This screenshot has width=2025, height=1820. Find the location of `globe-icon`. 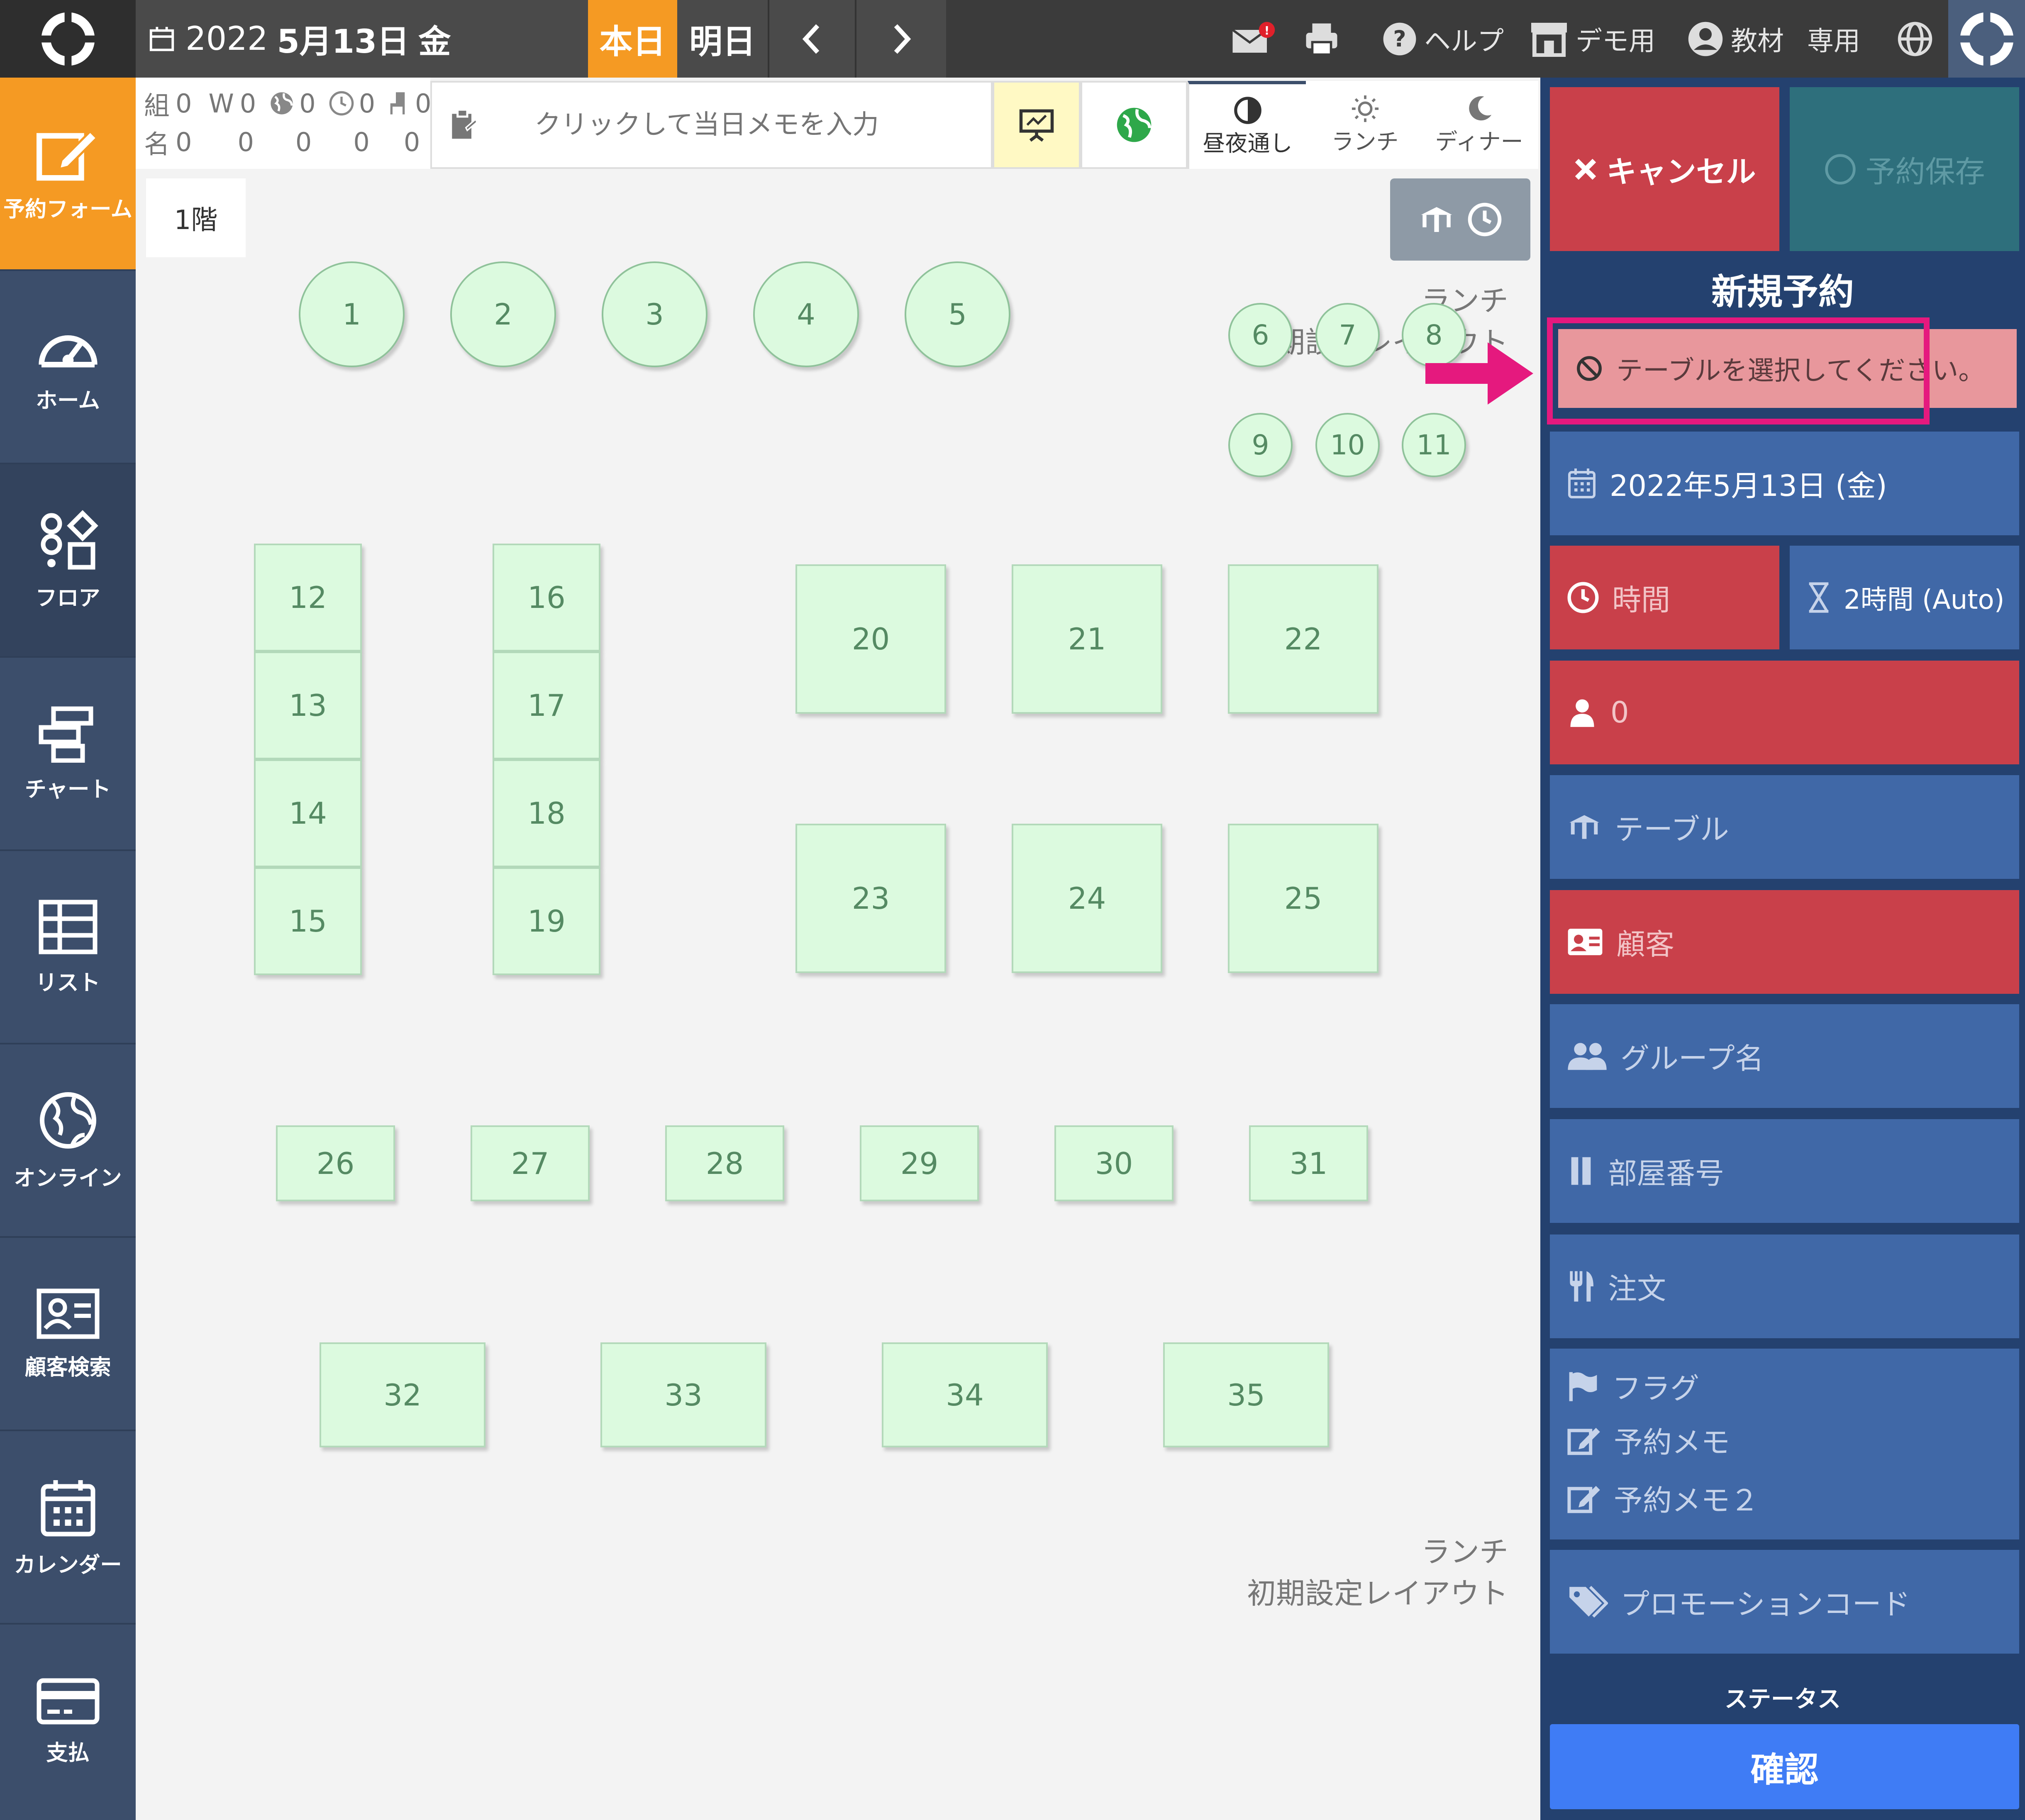

globe-icon is located at coordinates (68, 1120).